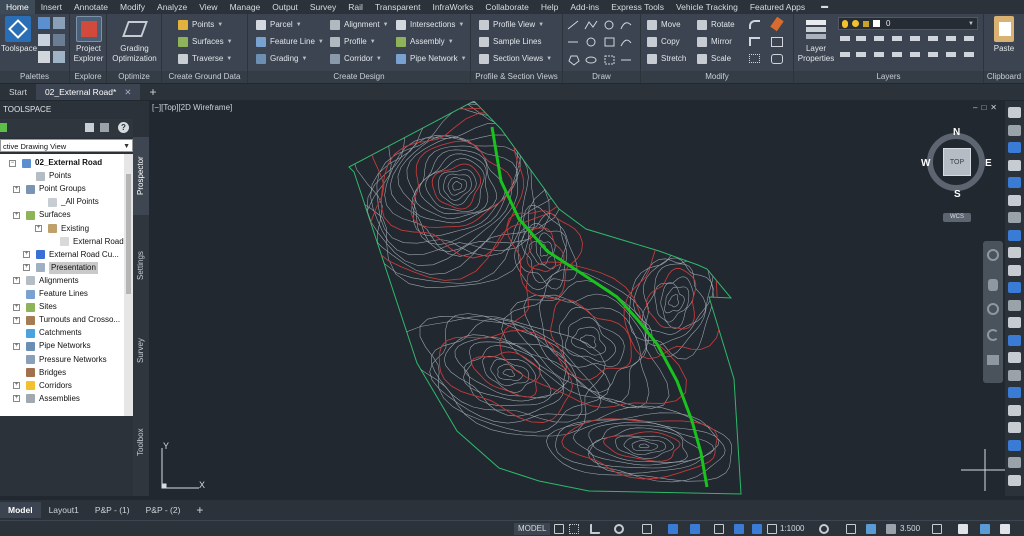 Image resolution: width=1024 pixels, height=536 pixels. I want to click on grid-icon, so click(559, 529).